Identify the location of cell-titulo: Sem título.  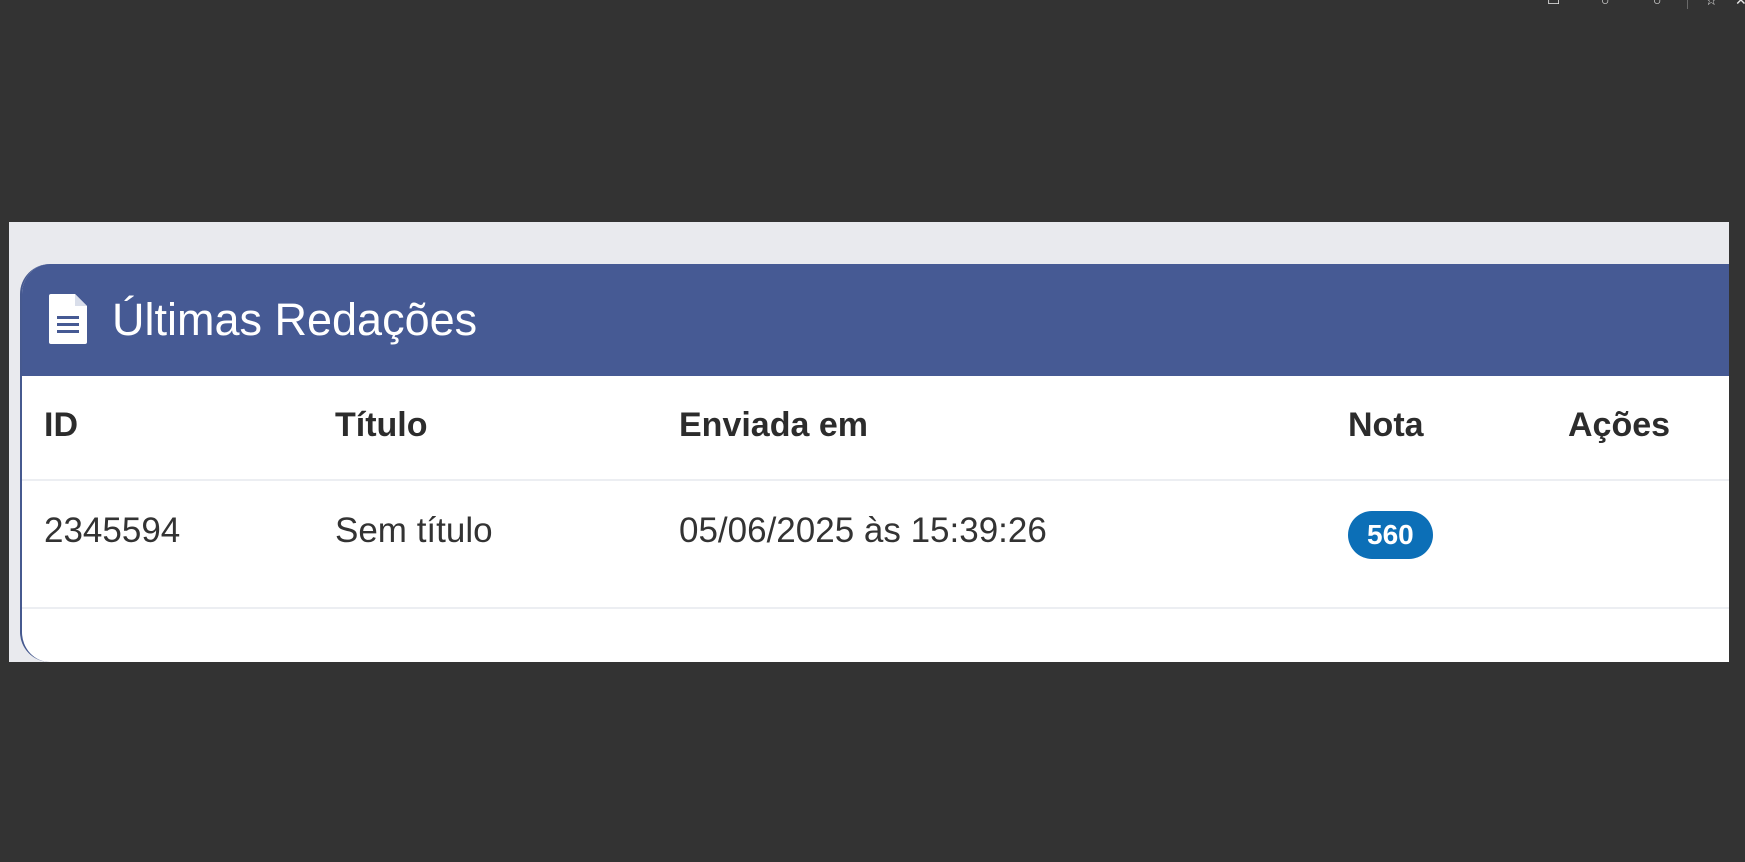
(414, 530).